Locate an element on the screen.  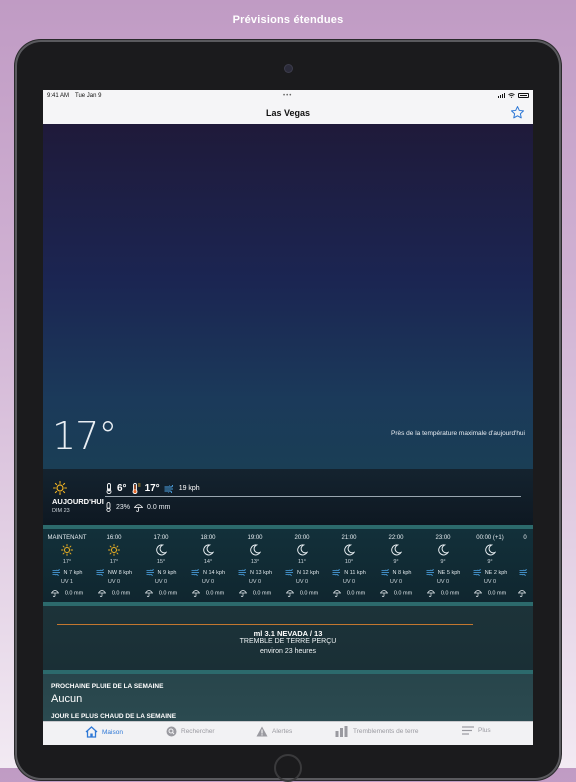
tab-alerts: Alertes is located at coordinates (274, 731).